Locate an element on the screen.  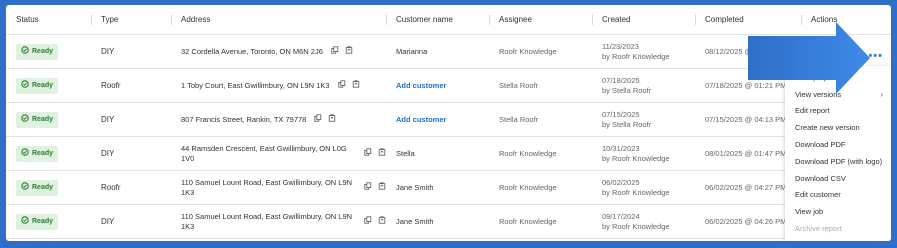
menu-item-create-new-version: Create new version is located at coordinates (838, 127).